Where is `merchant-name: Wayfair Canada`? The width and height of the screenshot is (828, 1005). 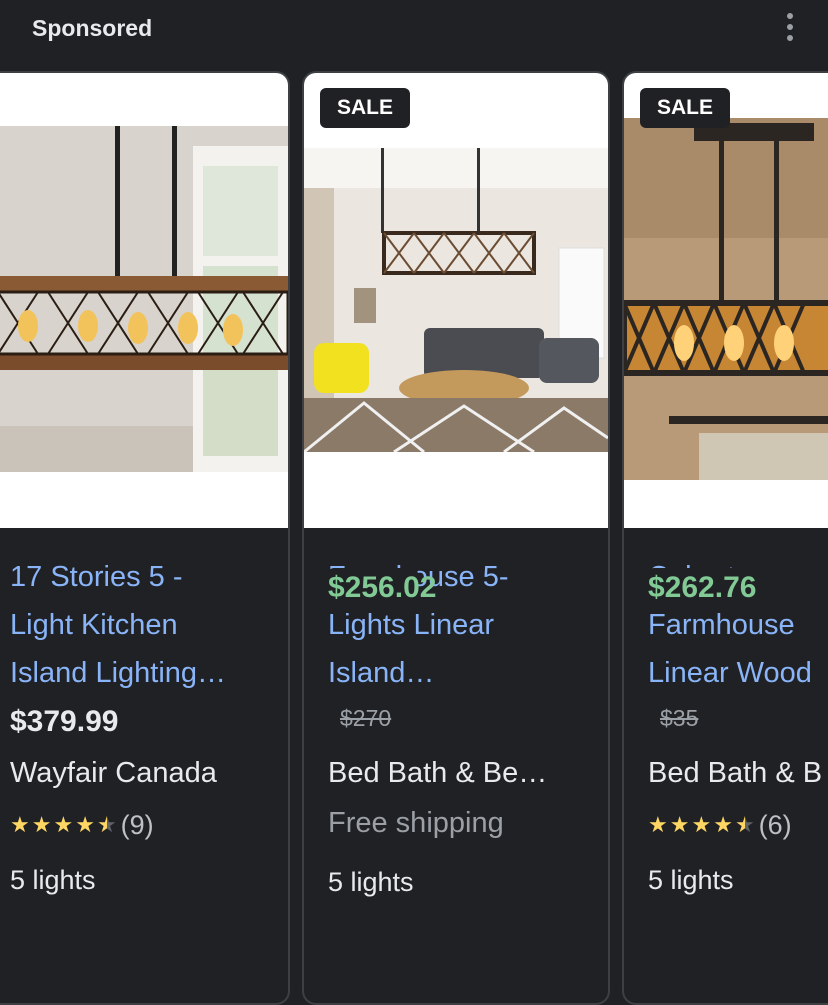
merchant-name: Wayfair Canada is located at coordinates (113, 773).